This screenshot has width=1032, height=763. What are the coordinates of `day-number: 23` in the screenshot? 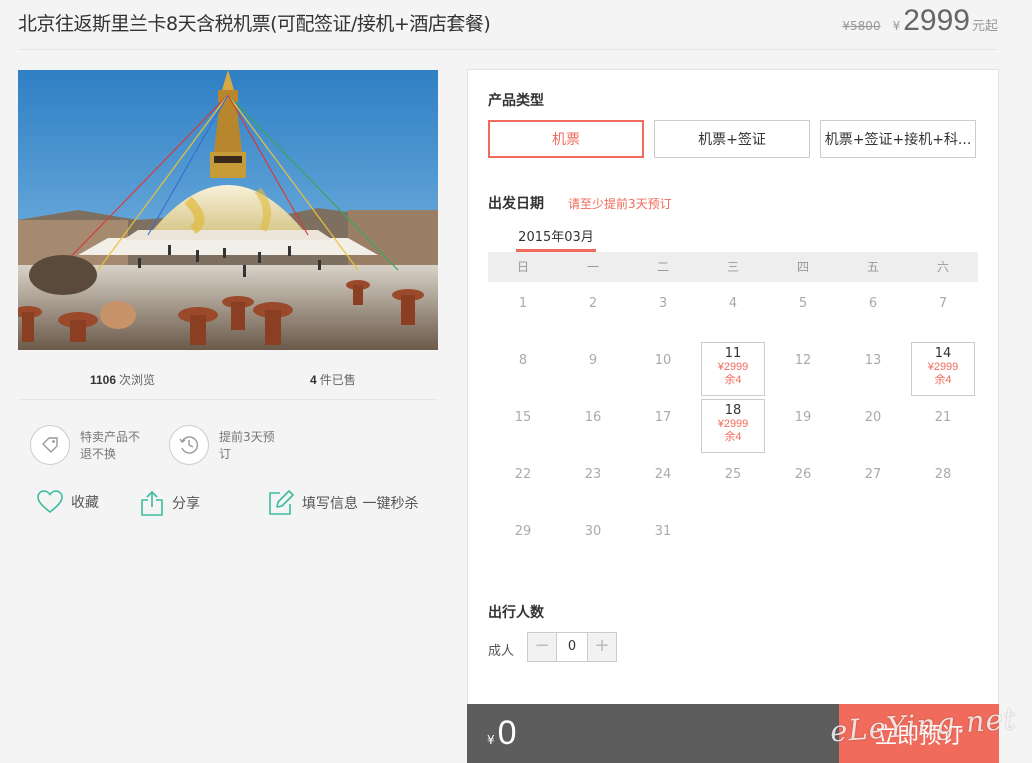 It's located at (593, 474).